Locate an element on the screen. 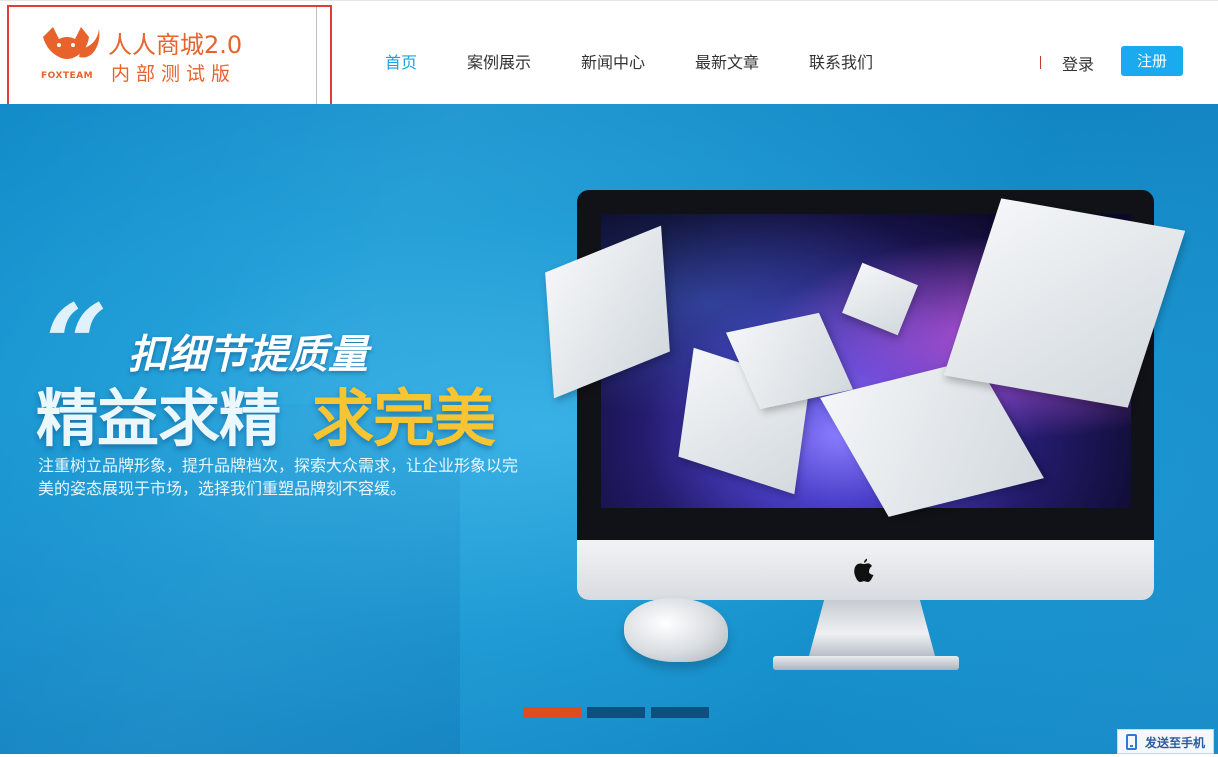 This screenshot has height=757, width=1218. logo-brand-text: FOXTEAM is located at coordinates (67, 76).